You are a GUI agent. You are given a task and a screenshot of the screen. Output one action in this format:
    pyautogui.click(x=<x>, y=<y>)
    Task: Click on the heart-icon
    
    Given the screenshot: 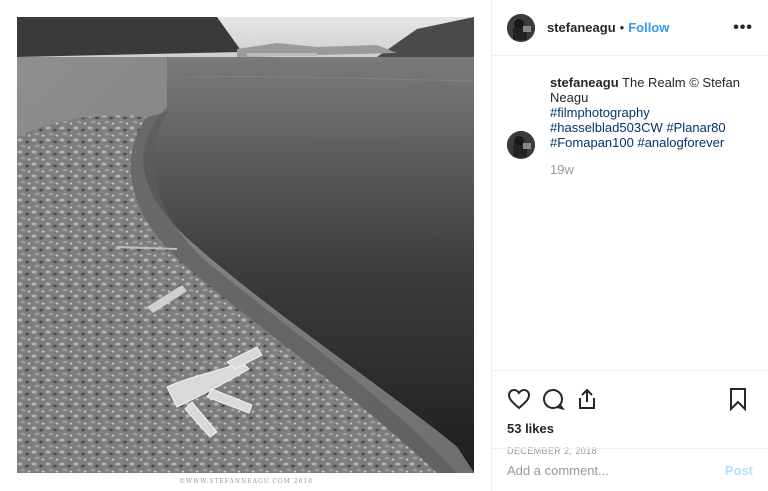 What is the action you would take?
    pyautogui.click(x=519, y=399)
    